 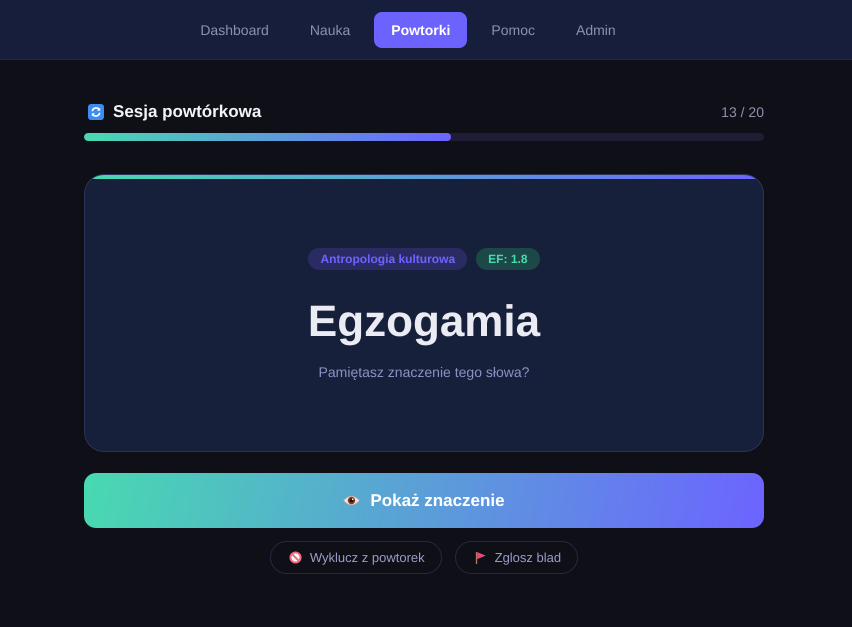 I want to click on exclude-button: Wyklucz z powtorek, so click(x=356, y=557).